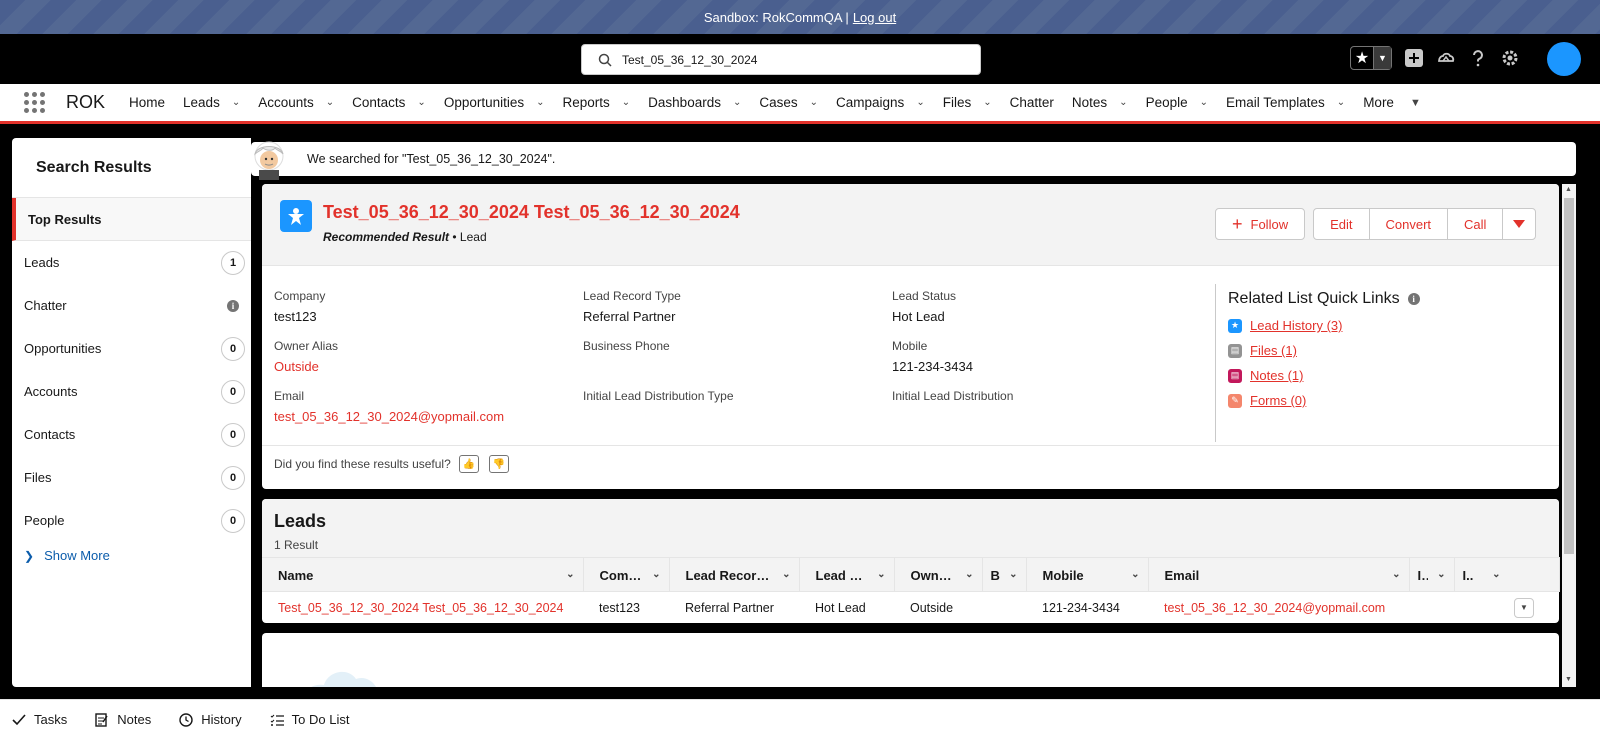  I want to click on nav-accounts: Accounts ⌄, so click(296, 102).